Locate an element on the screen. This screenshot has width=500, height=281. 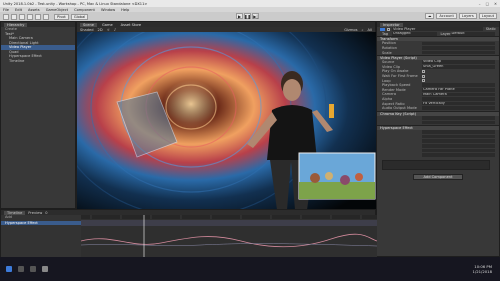
gizmos-dropdown: Gizmos is located at coordinates (350, 30).